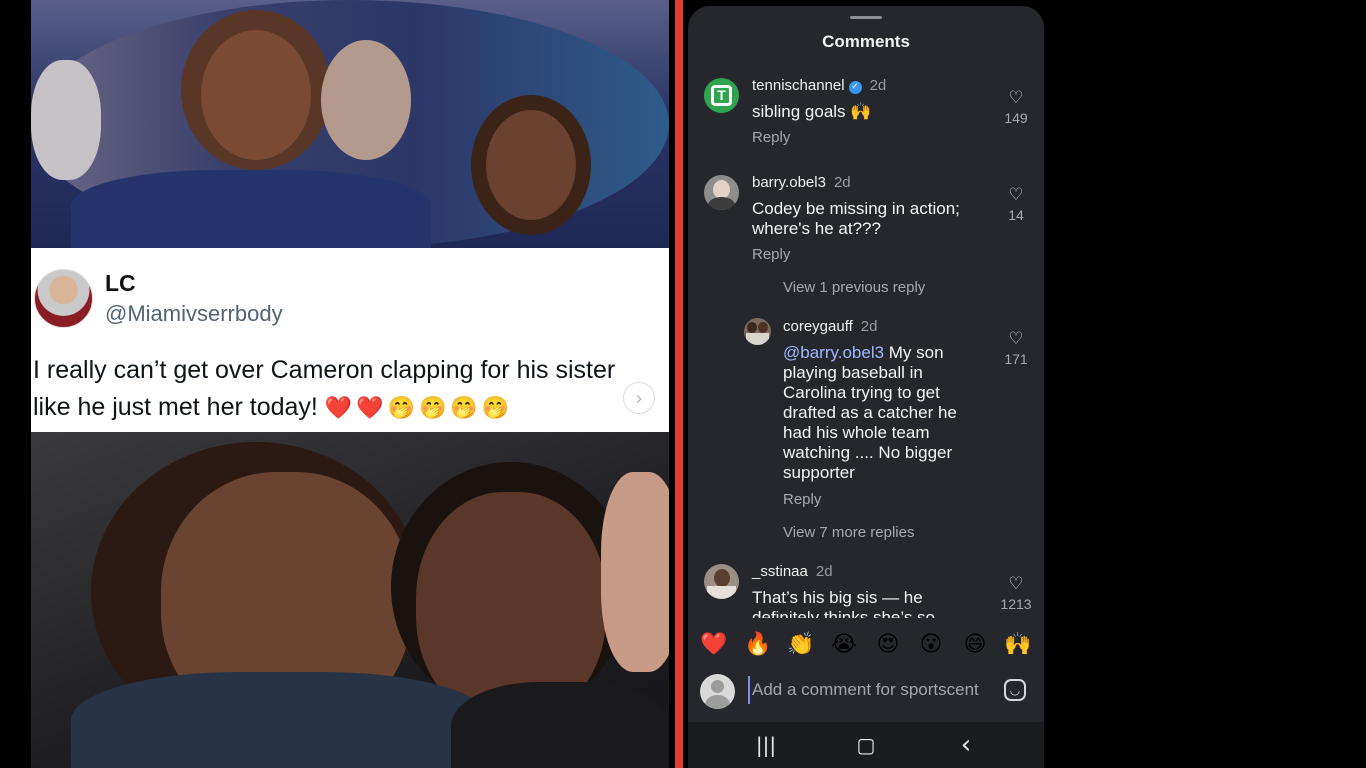 This screenshot has width=1366, height=768. I want to click on like-button: ♡ 1213, so click(1016, 593).